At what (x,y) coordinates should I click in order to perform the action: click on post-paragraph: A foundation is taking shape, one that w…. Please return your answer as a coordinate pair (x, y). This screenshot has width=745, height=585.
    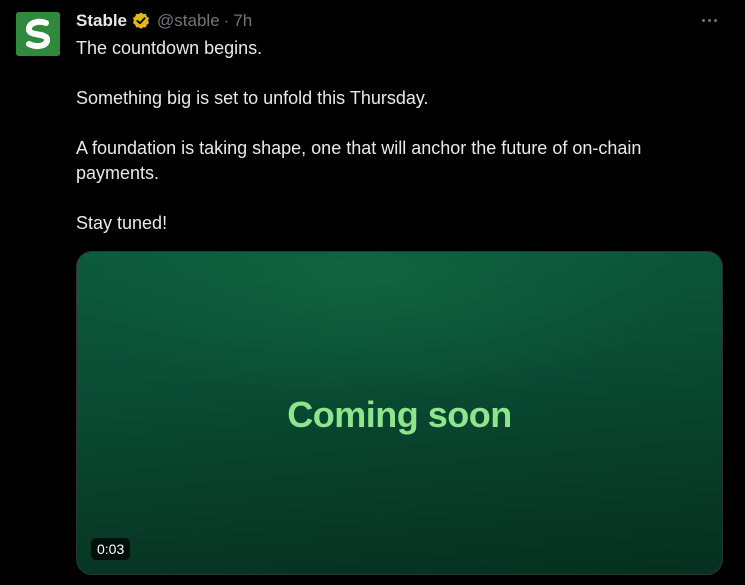
    Looking at the image, I should click on (359, 160).